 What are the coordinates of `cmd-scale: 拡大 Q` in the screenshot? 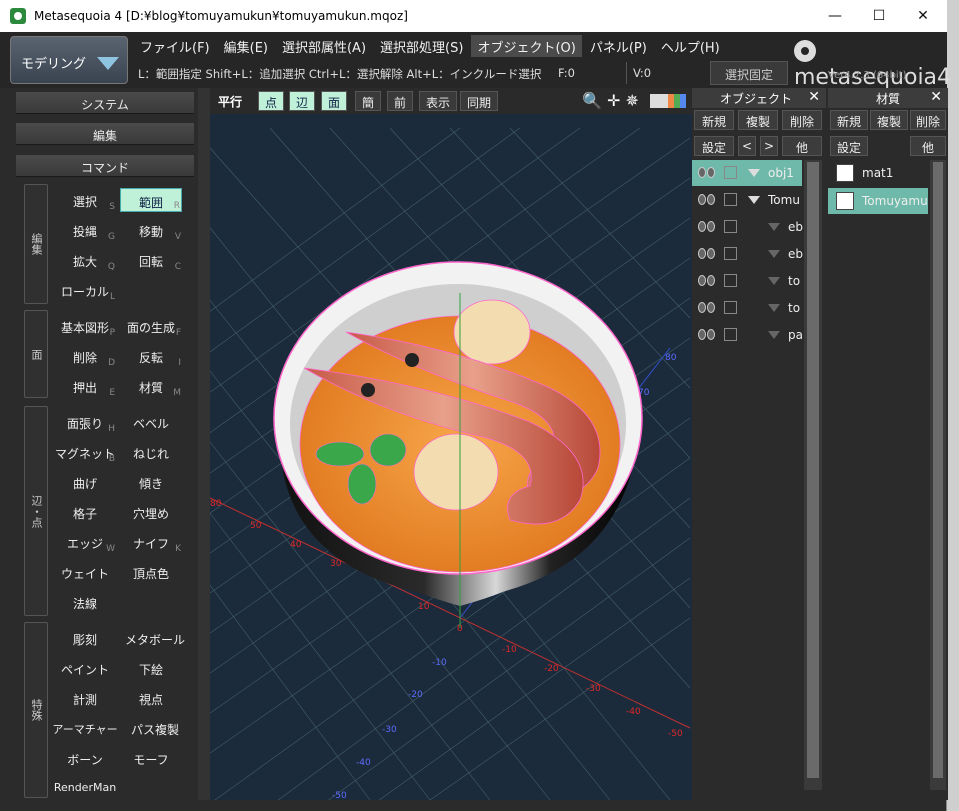 It's located at (85, 260).